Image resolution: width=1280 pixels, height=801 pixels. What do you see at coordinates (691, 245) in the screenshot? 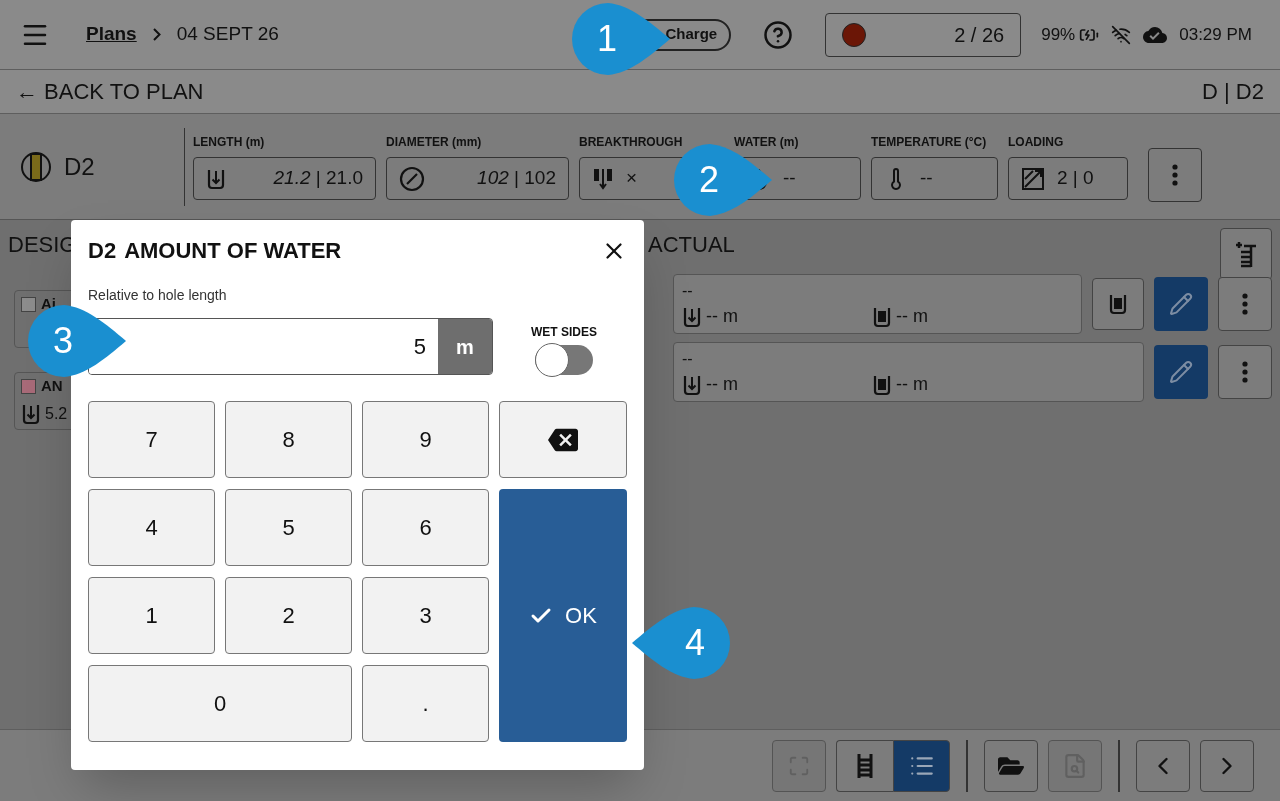
I see `section-title: ACTUAL` at bounding box center [691, 245].